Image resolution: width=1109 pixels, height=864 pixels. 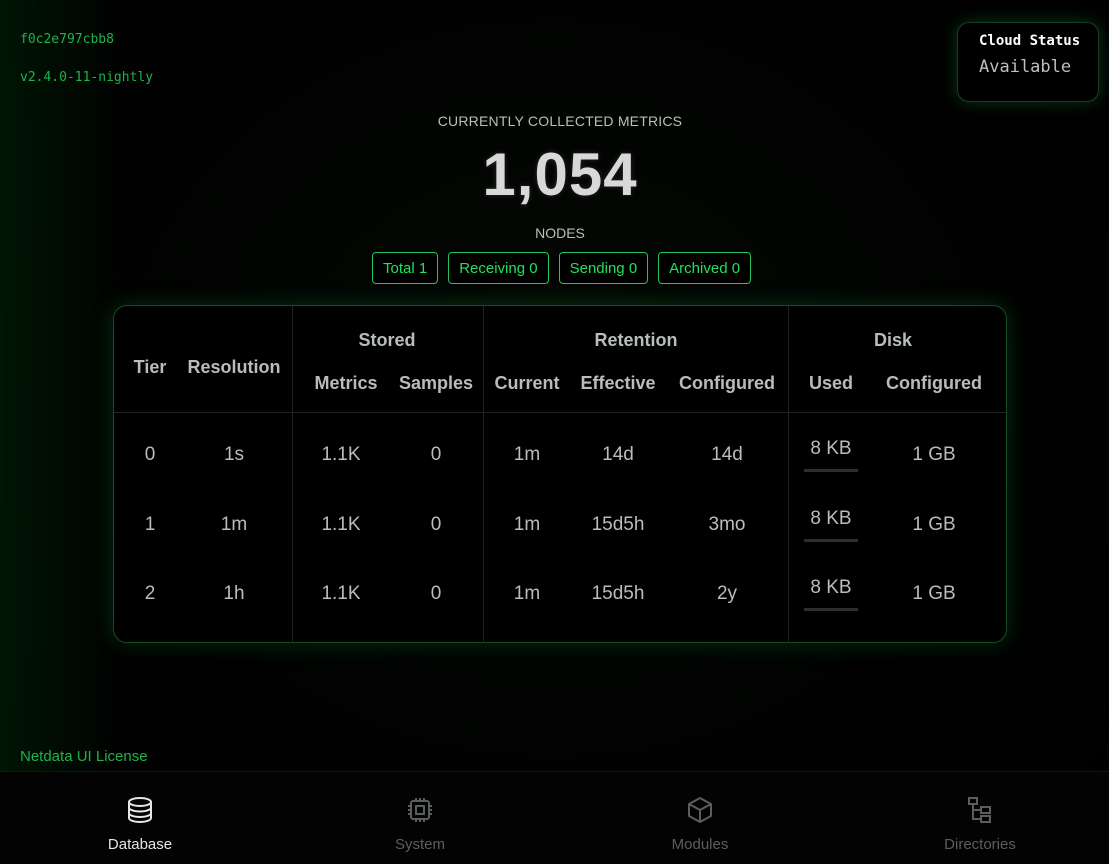 I want to click on license-link: Netdata UI License, so click(x=84, y=756).